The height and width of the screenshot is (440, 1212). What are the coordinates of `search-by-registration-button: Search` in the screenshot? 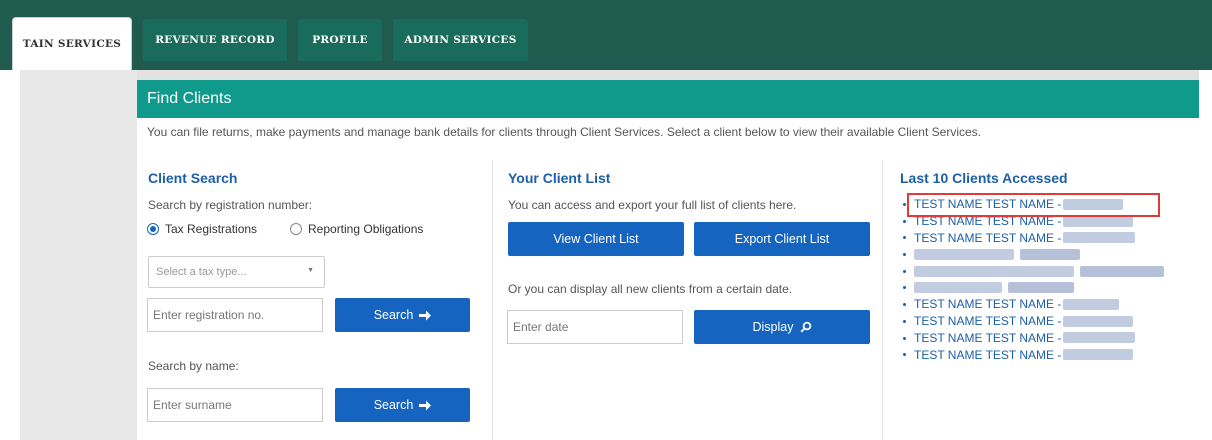 It's located at (402, 315).